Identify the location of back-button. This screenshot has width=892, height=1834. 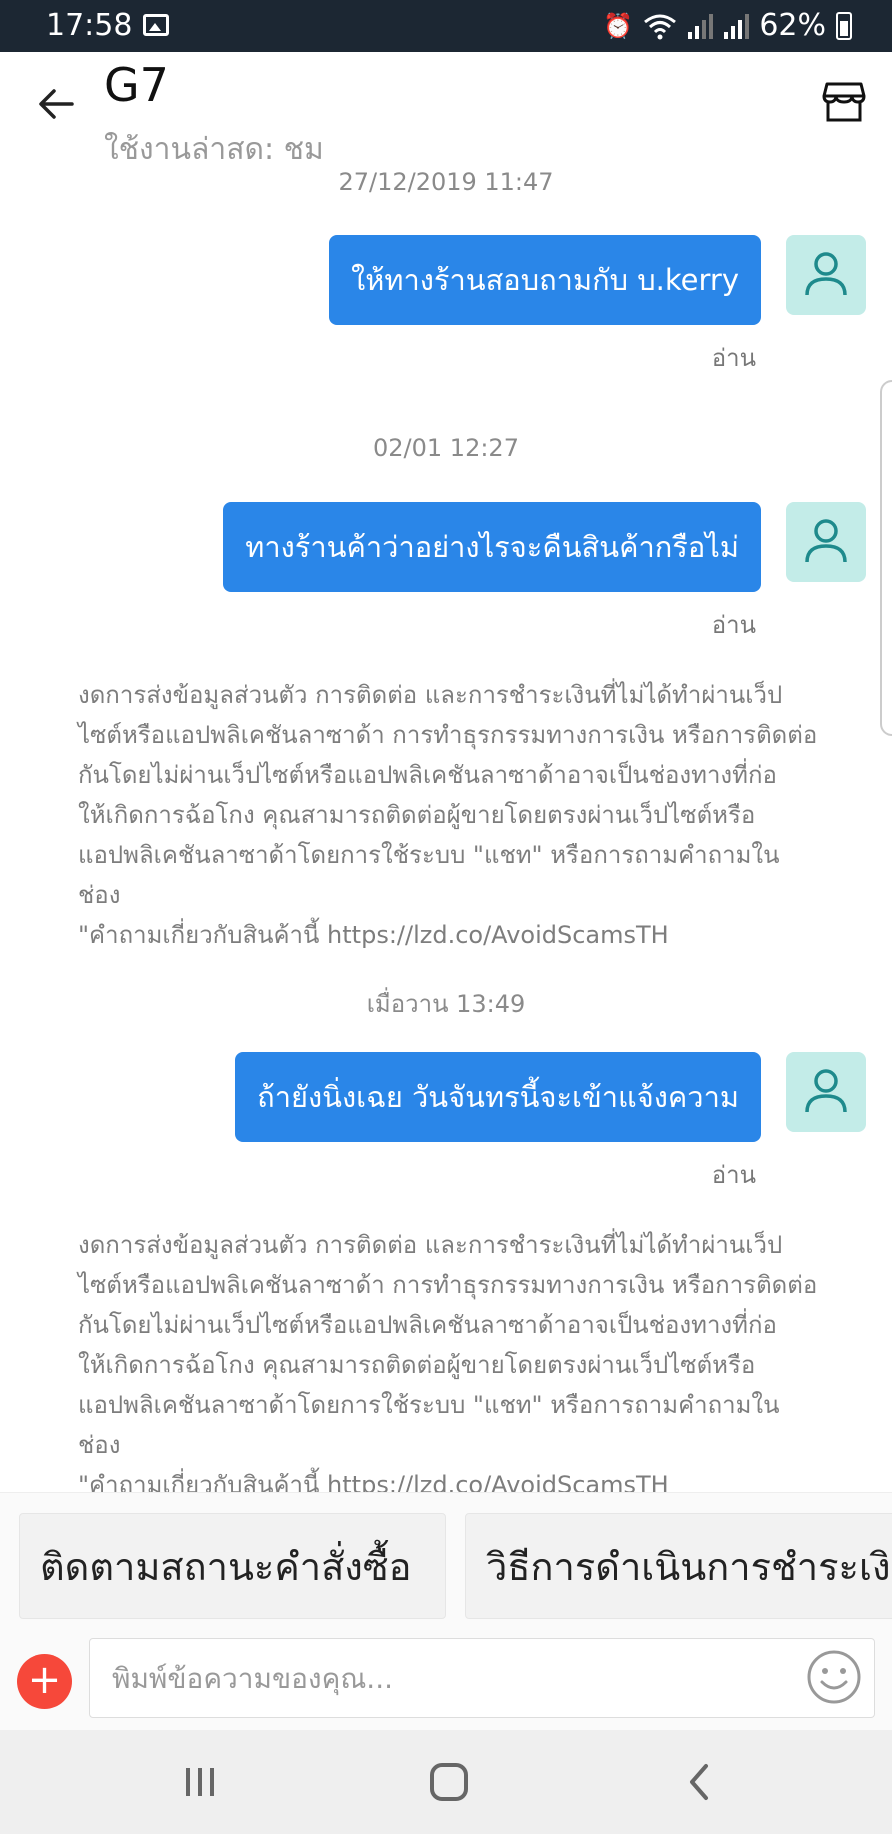
(56, 104).